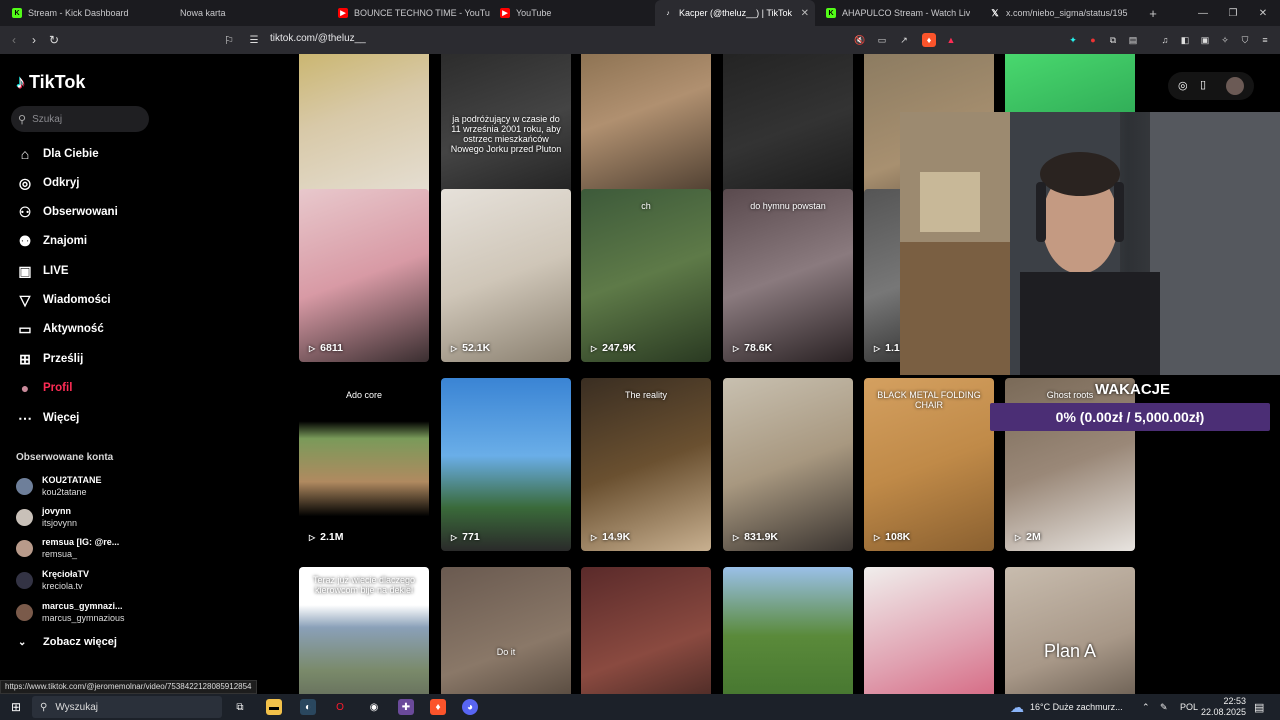 This screenshot has height=720, width=1280. I want to click on maximize-icon: ❐, so click(1233, 13).